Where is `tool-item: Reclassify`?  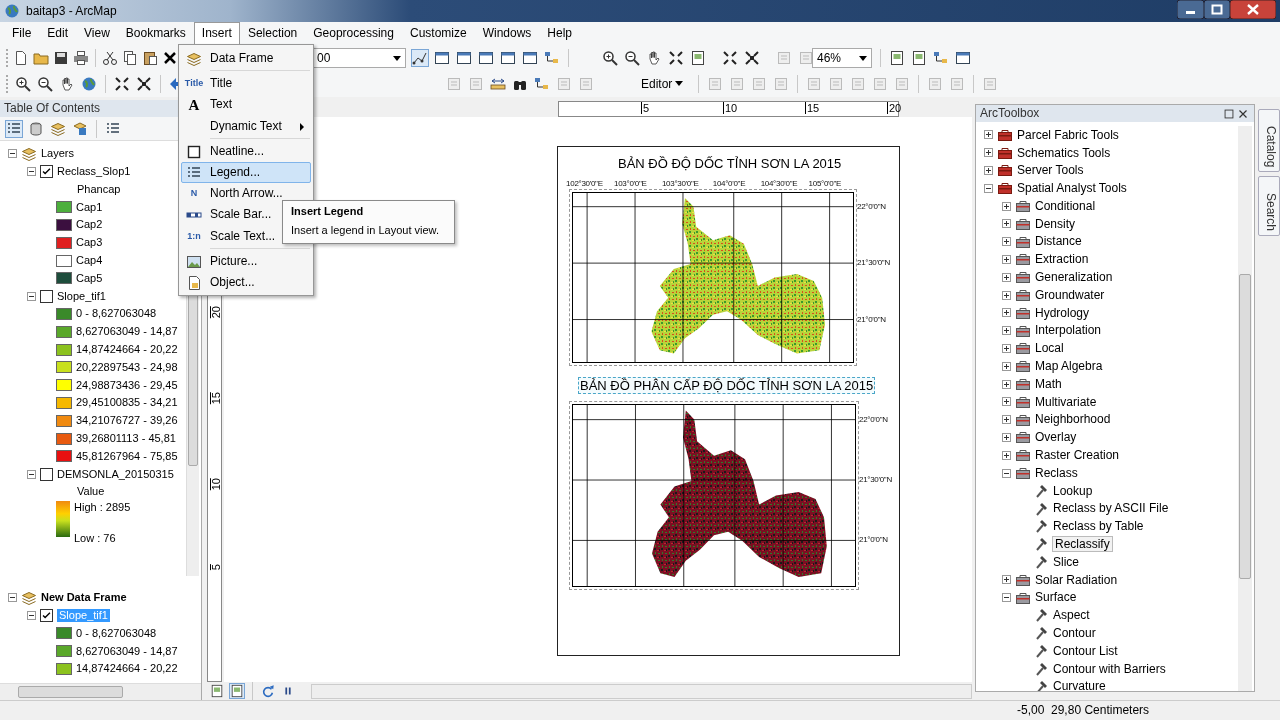
tool-item: Reclassify is located at coordinates (1082, 544).